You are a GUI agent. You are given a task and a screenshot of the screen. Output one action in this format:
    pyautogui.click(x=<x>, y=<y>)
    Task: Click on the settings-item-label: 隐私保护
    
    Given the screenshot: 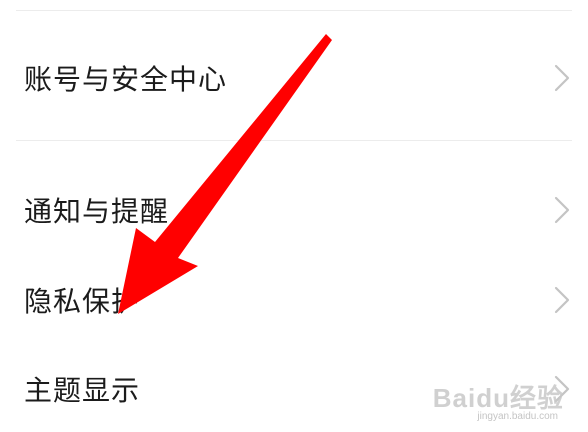 What is the action you would take?
    pyautogui.click(x=82, y=301)
    